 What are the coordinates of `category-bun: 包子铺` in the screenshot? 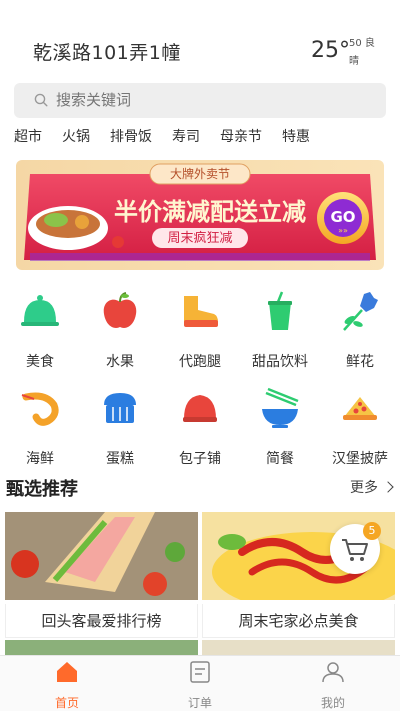 It's located at (200, 427).